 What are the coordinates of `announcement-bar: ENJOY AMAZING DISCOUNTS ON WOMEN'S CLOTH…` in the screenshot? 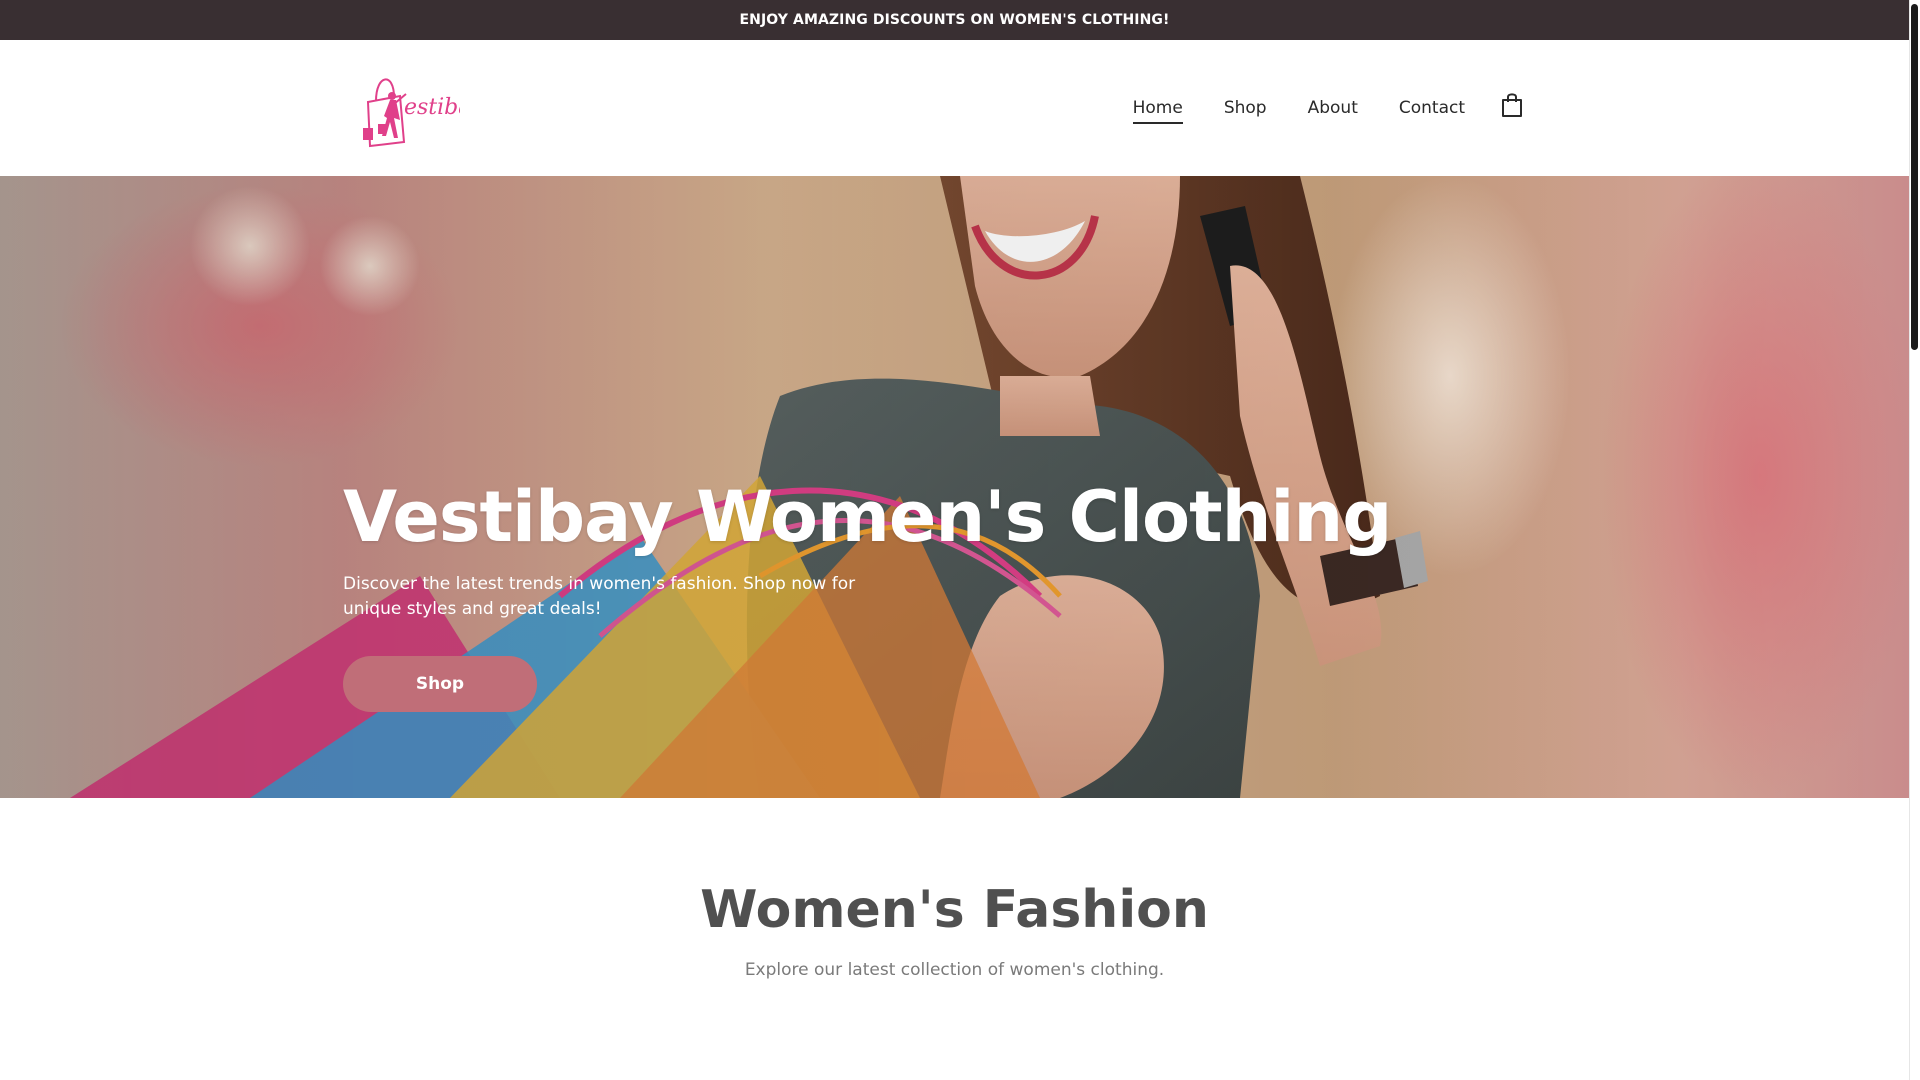 It's located at (954, 20).